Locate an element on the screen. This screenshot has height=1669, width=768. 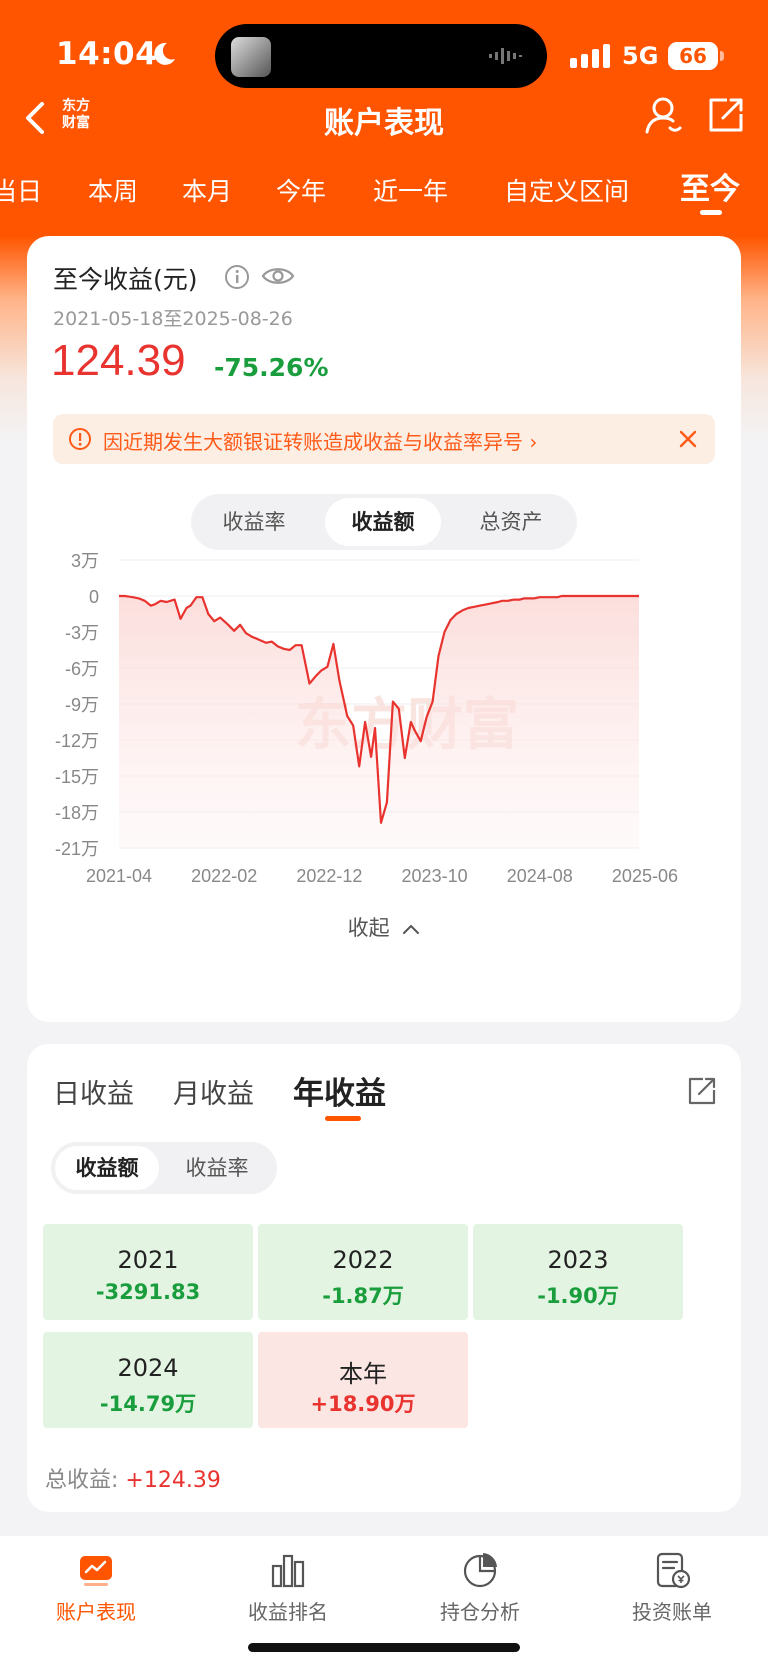
x-tick-label: 2022-12 is located at coordinates (329, 876).